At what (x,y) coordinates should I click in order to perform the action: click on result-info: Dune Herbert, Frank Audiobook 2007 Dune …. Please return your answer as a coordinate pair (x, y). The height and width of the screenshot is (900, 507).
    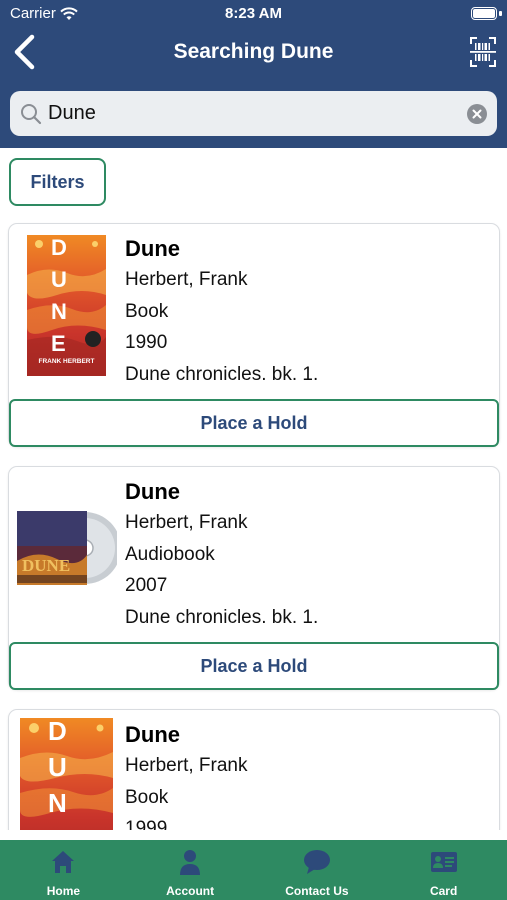
    Looking at the image, I should click on (221, 555).